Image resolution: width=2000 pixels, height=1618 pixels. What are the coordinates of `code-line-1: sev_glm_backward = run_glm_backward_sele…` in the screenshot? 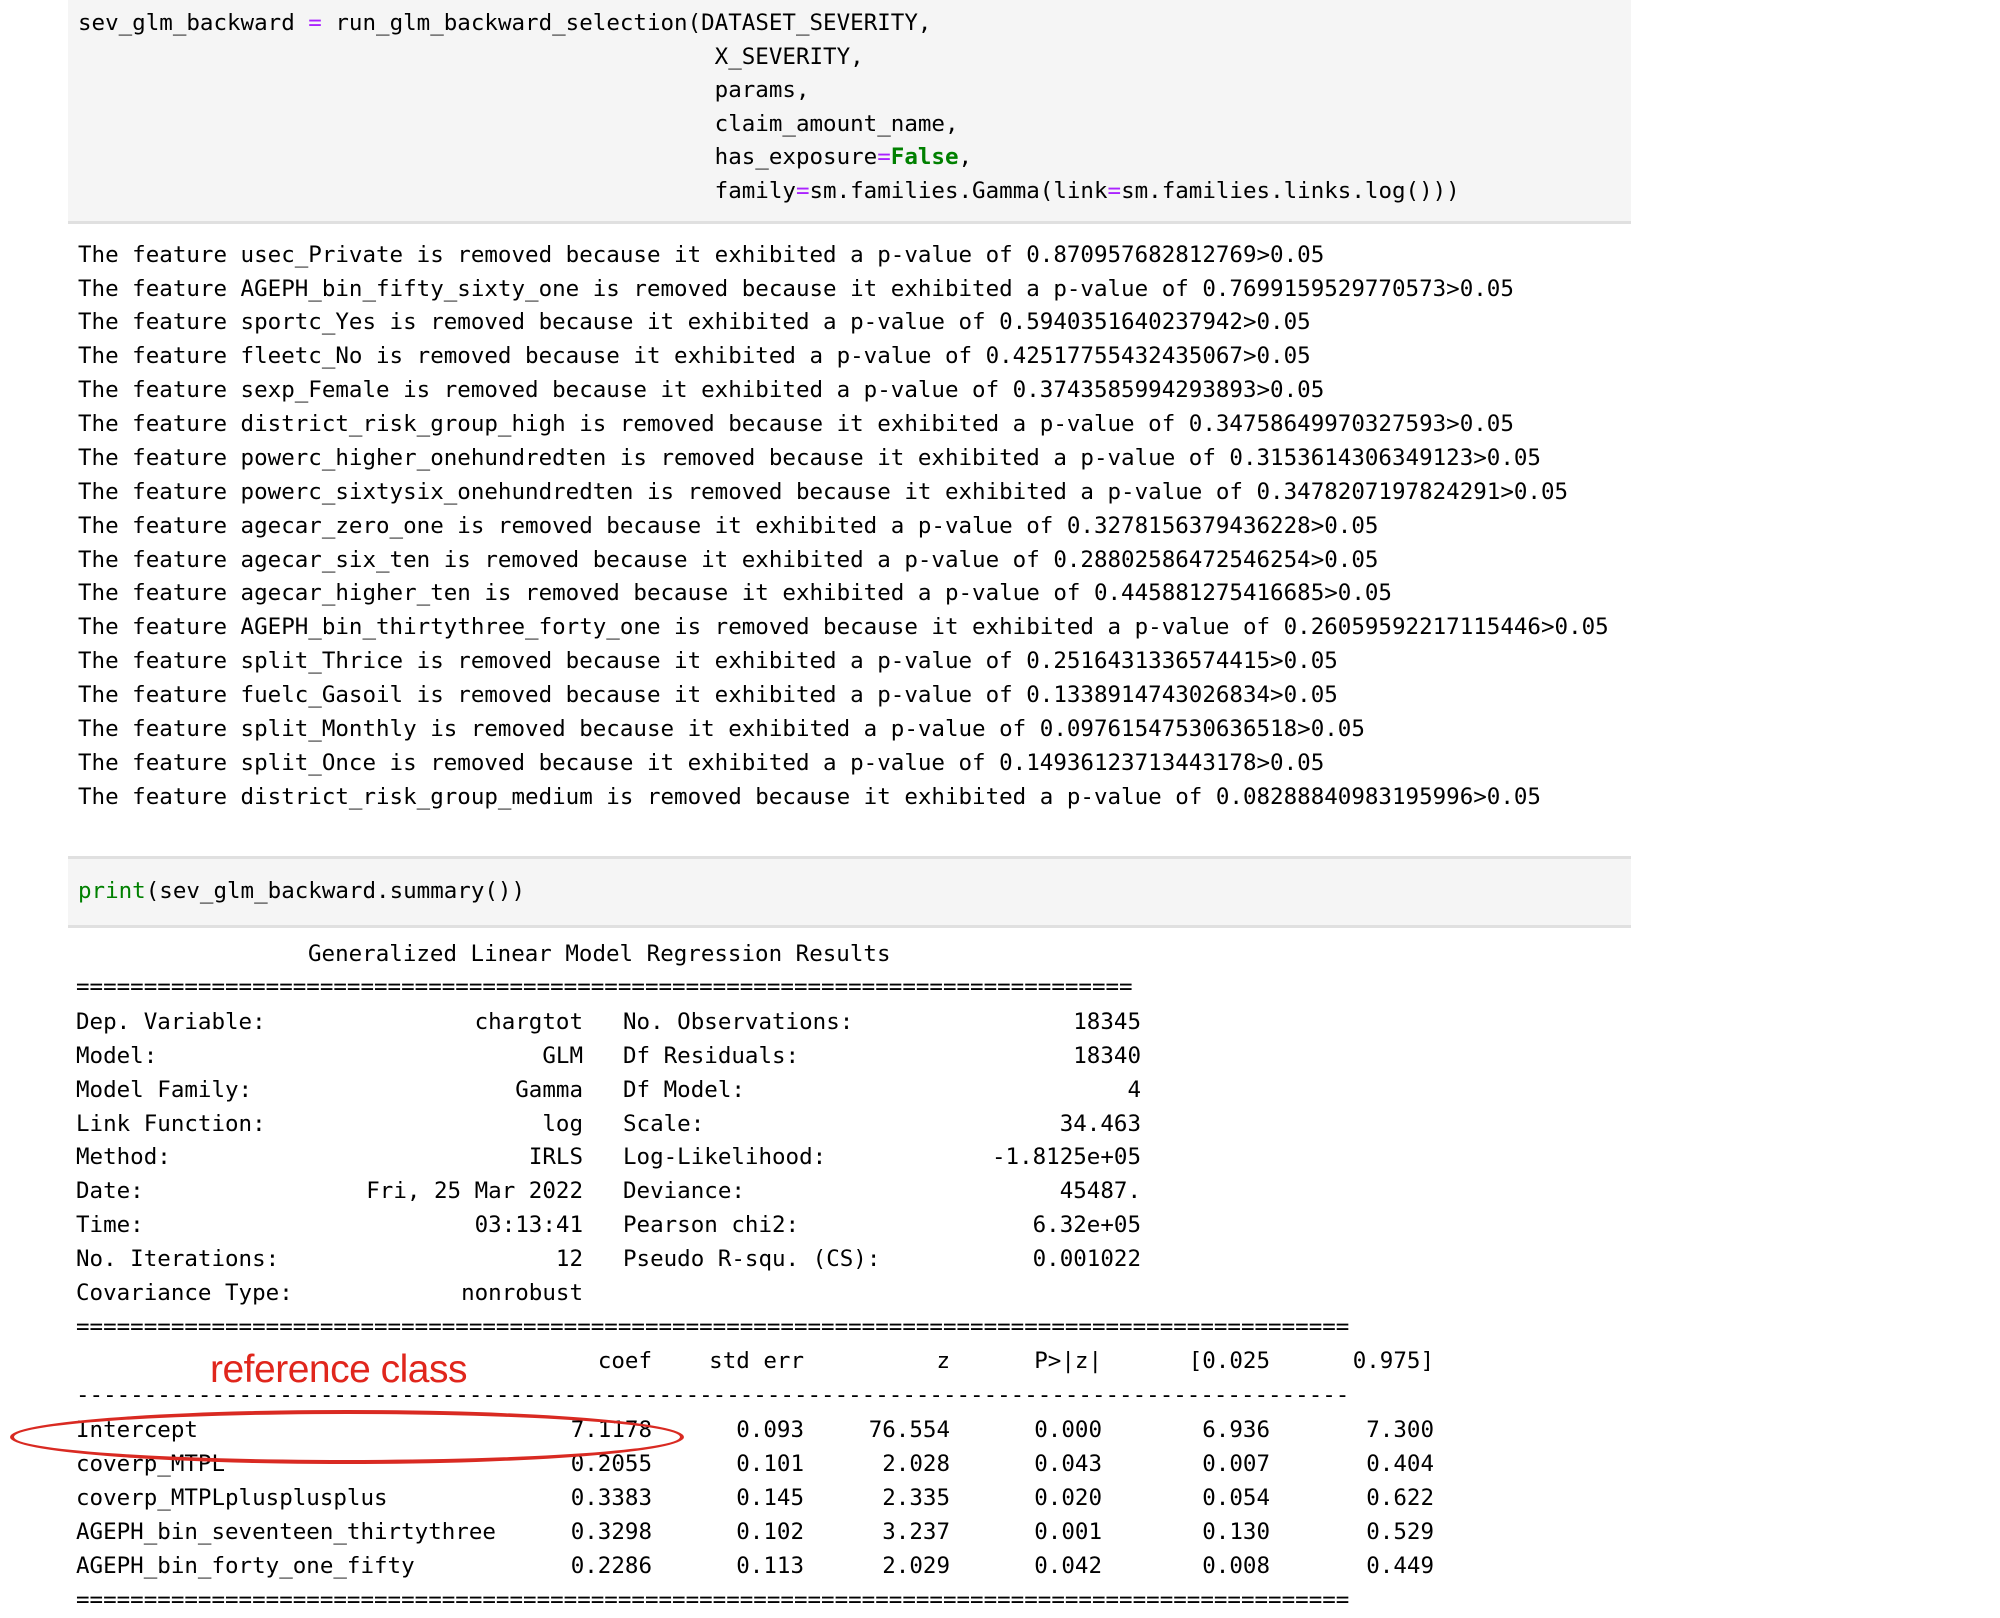 It's located at (505, 23).